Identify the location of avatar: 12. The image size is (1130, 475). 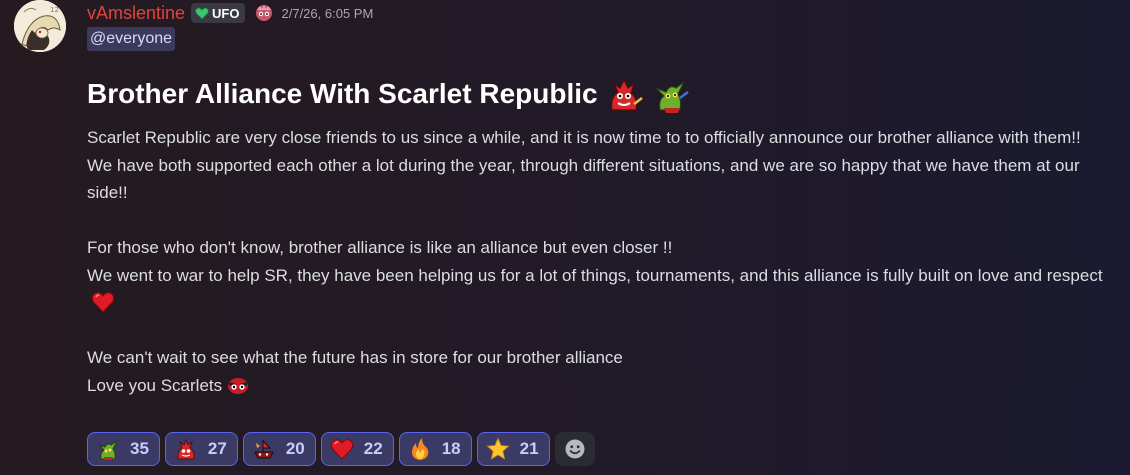
(40, 26).